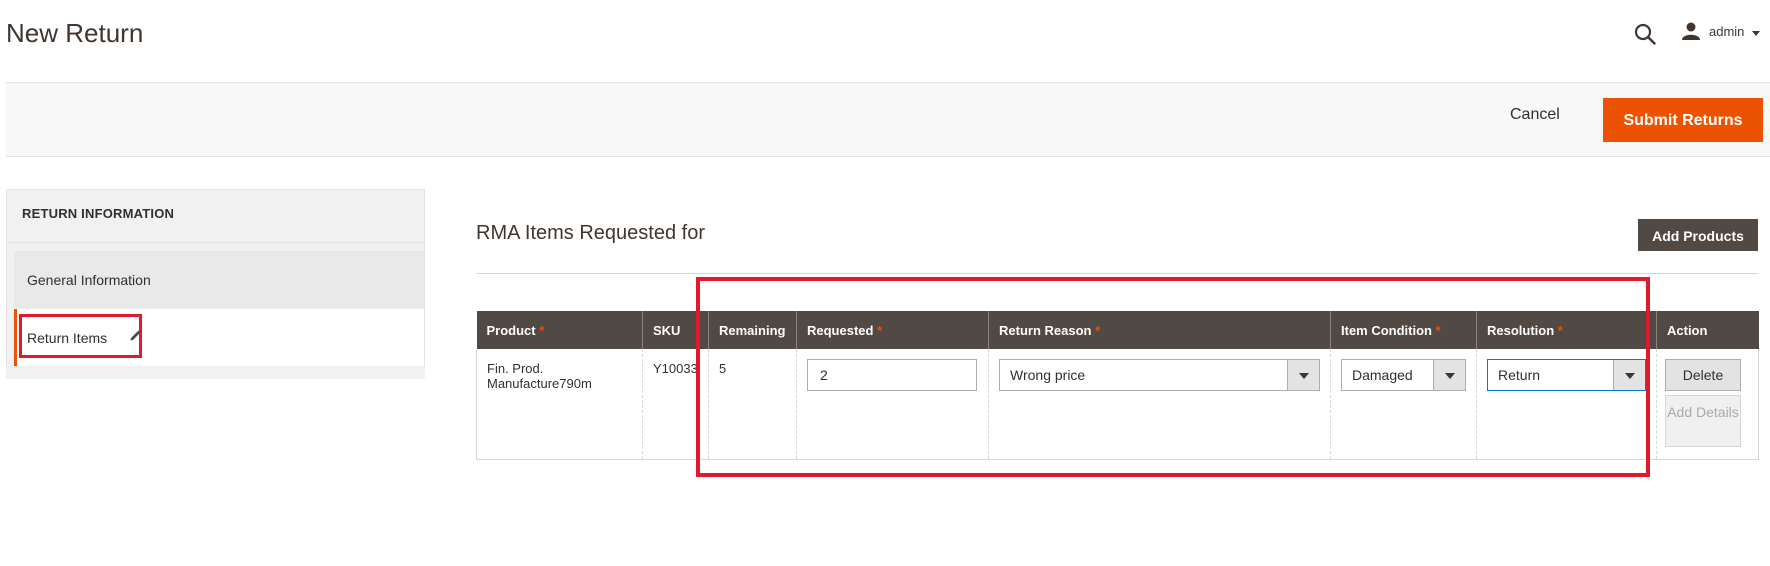 The image size is (1770, 566). What do you see at coordinates (1645, 34) in the screenshot?
I see `search-icon` at bounding box center [1645, 34].